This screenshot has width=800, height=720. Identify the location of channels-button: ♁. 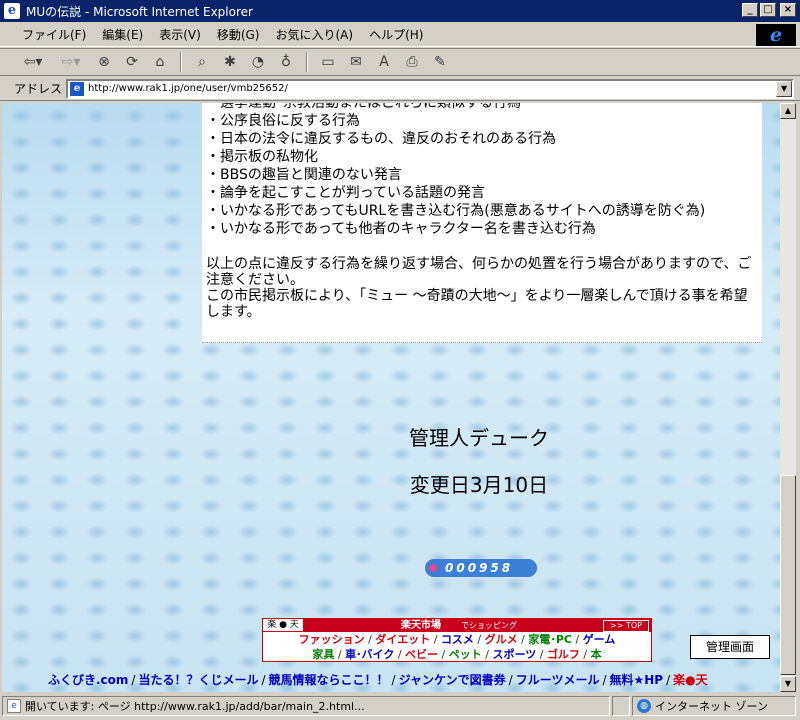
(286, 62).